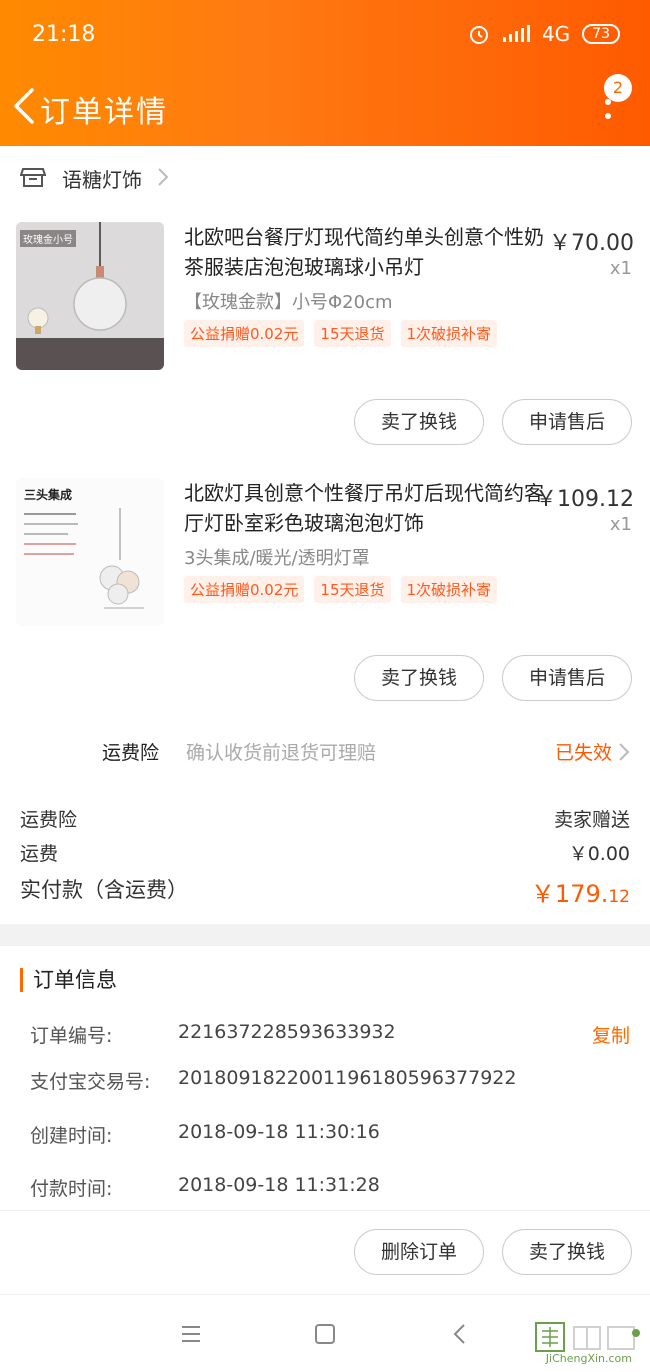 The height and width of the screenshot is (1372, 650). Describe the element at coordinates (131, 753) in the screenshot. I see `insurance-label: 运费险` at that location.